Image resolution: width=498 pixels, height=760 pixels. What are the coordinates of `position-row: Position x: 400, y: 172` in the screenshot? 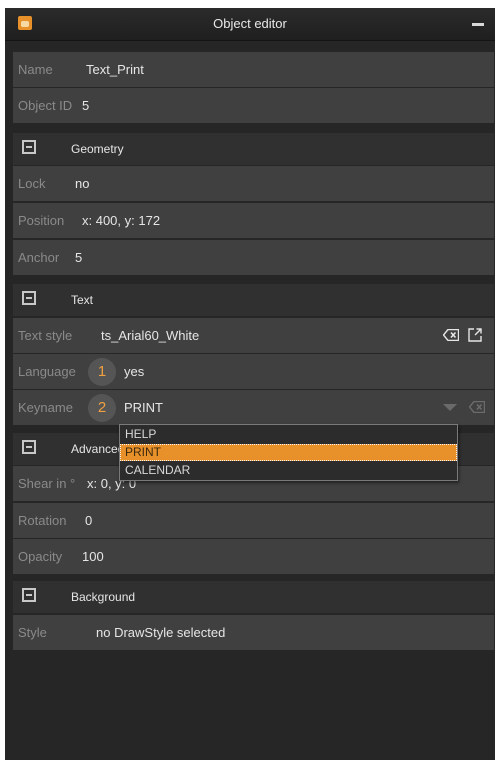 It's located at (253, 220).